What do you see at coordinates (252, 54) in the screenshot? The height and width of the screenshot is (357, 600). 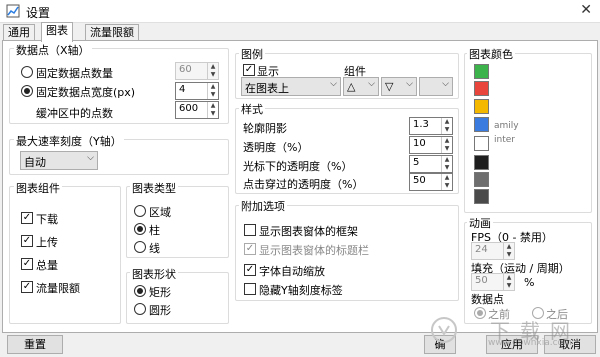 I see `legend-label: 图例` at bounding box center [252, 54].